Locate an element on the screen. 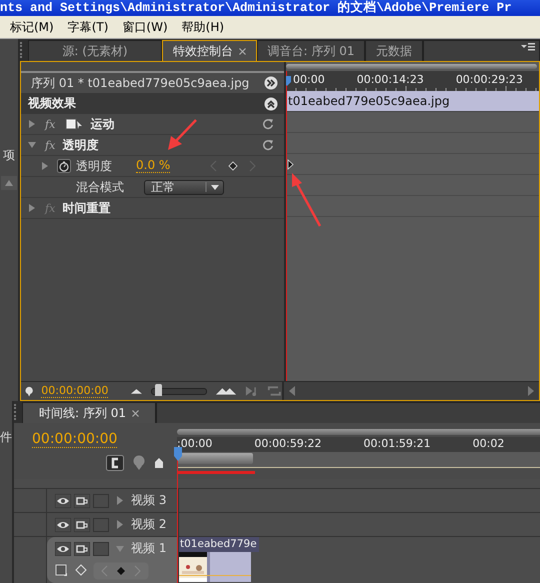 The height and width of the screenshot is (583, 540). effect-name: 透明度 is located at coordinates (80, 145).